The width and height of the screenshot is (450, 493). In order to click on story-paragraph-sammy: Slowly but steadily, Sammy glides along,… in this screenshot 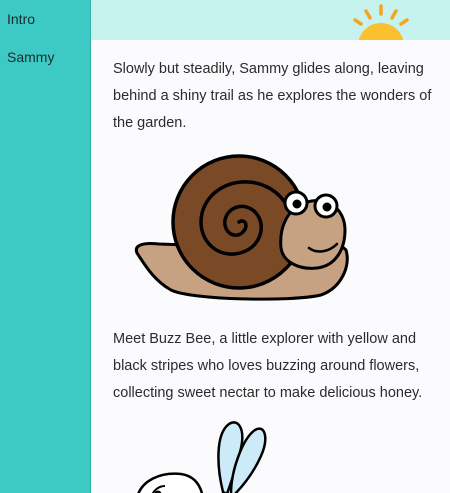, I will do `click(272, 96)`.